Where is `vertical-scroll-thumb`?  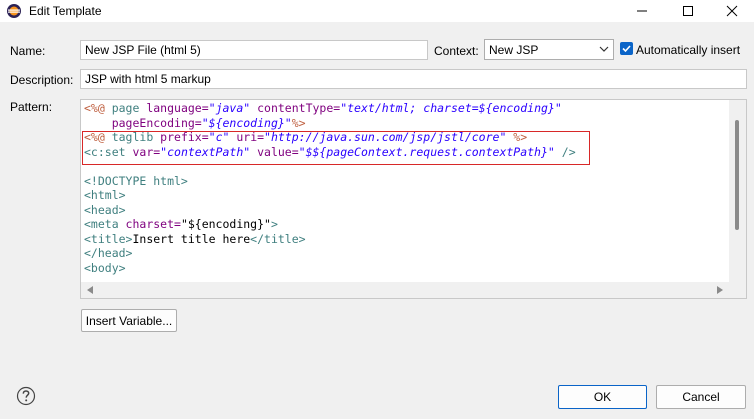 vertical-scroll-thumb is located at coordinates (737, 175).